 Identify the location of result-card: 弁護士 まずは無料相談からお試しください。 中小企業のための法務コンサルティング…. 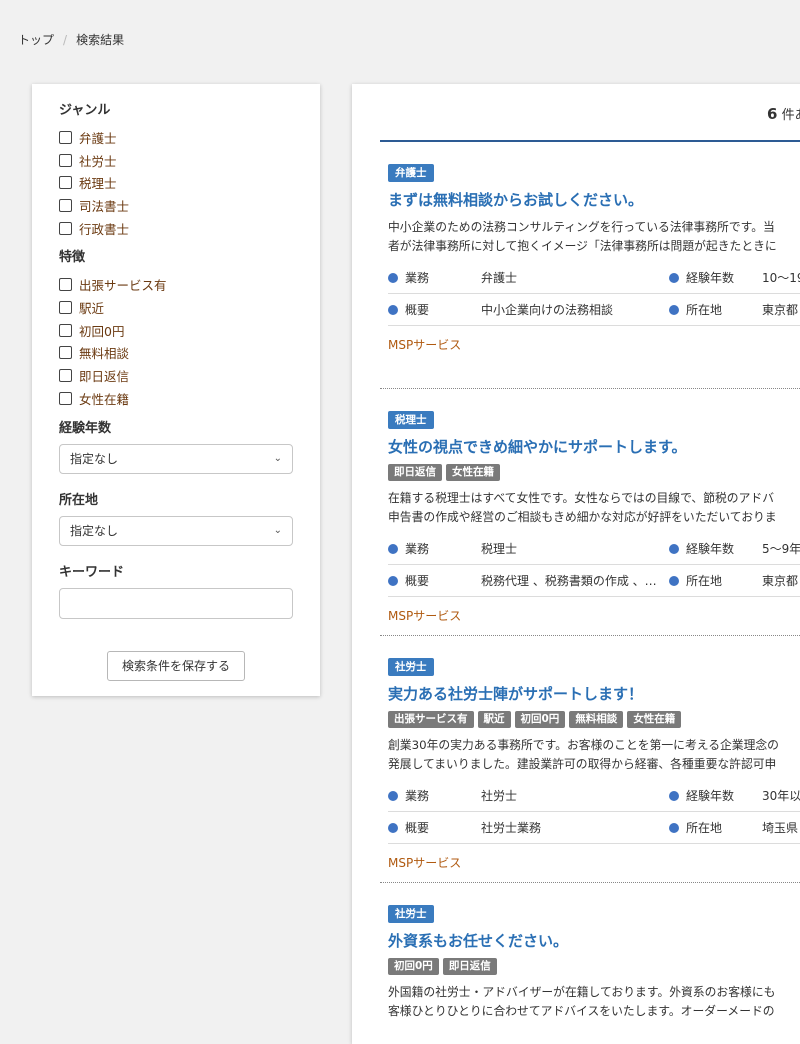
(594, 257).